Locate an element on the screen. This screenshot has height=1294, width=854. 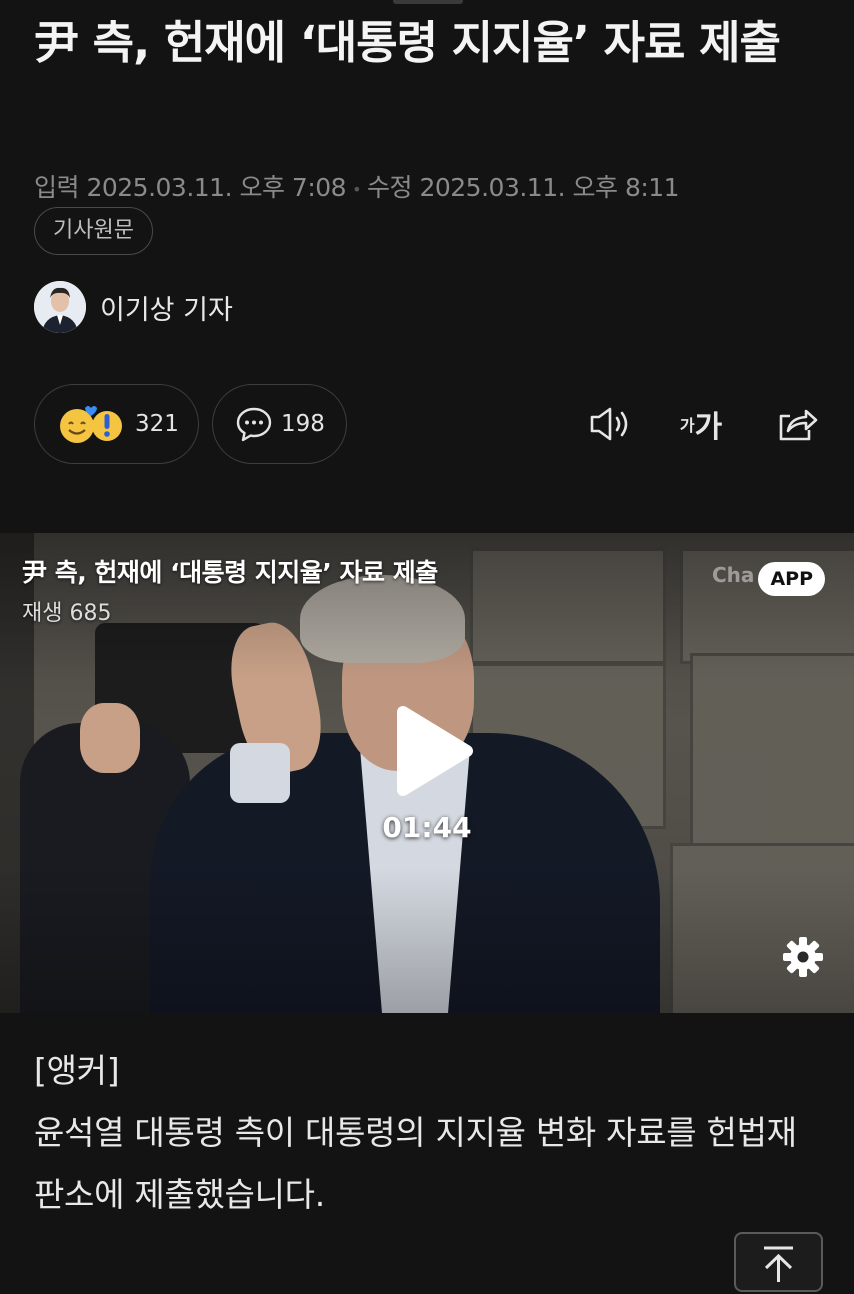
font-size-button: 가가 is located at coordinates (701, 424).